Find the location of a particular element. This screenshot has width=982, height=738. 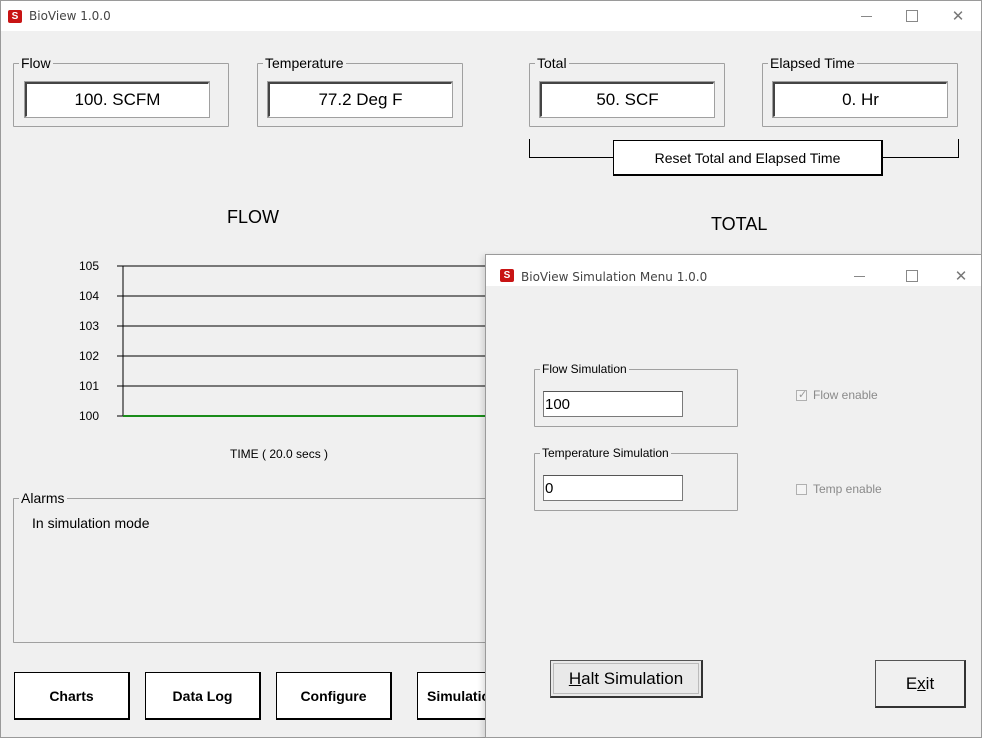

temp-enable-label: Temp enable is located at coordinates (847, 489).